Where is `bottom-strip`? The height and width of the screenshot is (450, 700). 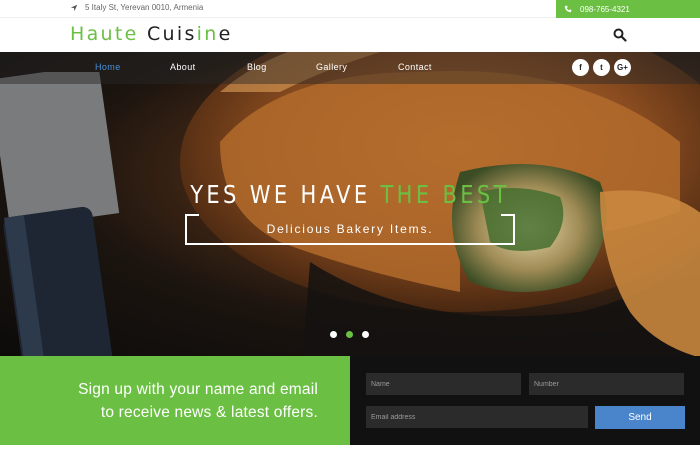 bottom-strip is located at coordinates (350, 447).